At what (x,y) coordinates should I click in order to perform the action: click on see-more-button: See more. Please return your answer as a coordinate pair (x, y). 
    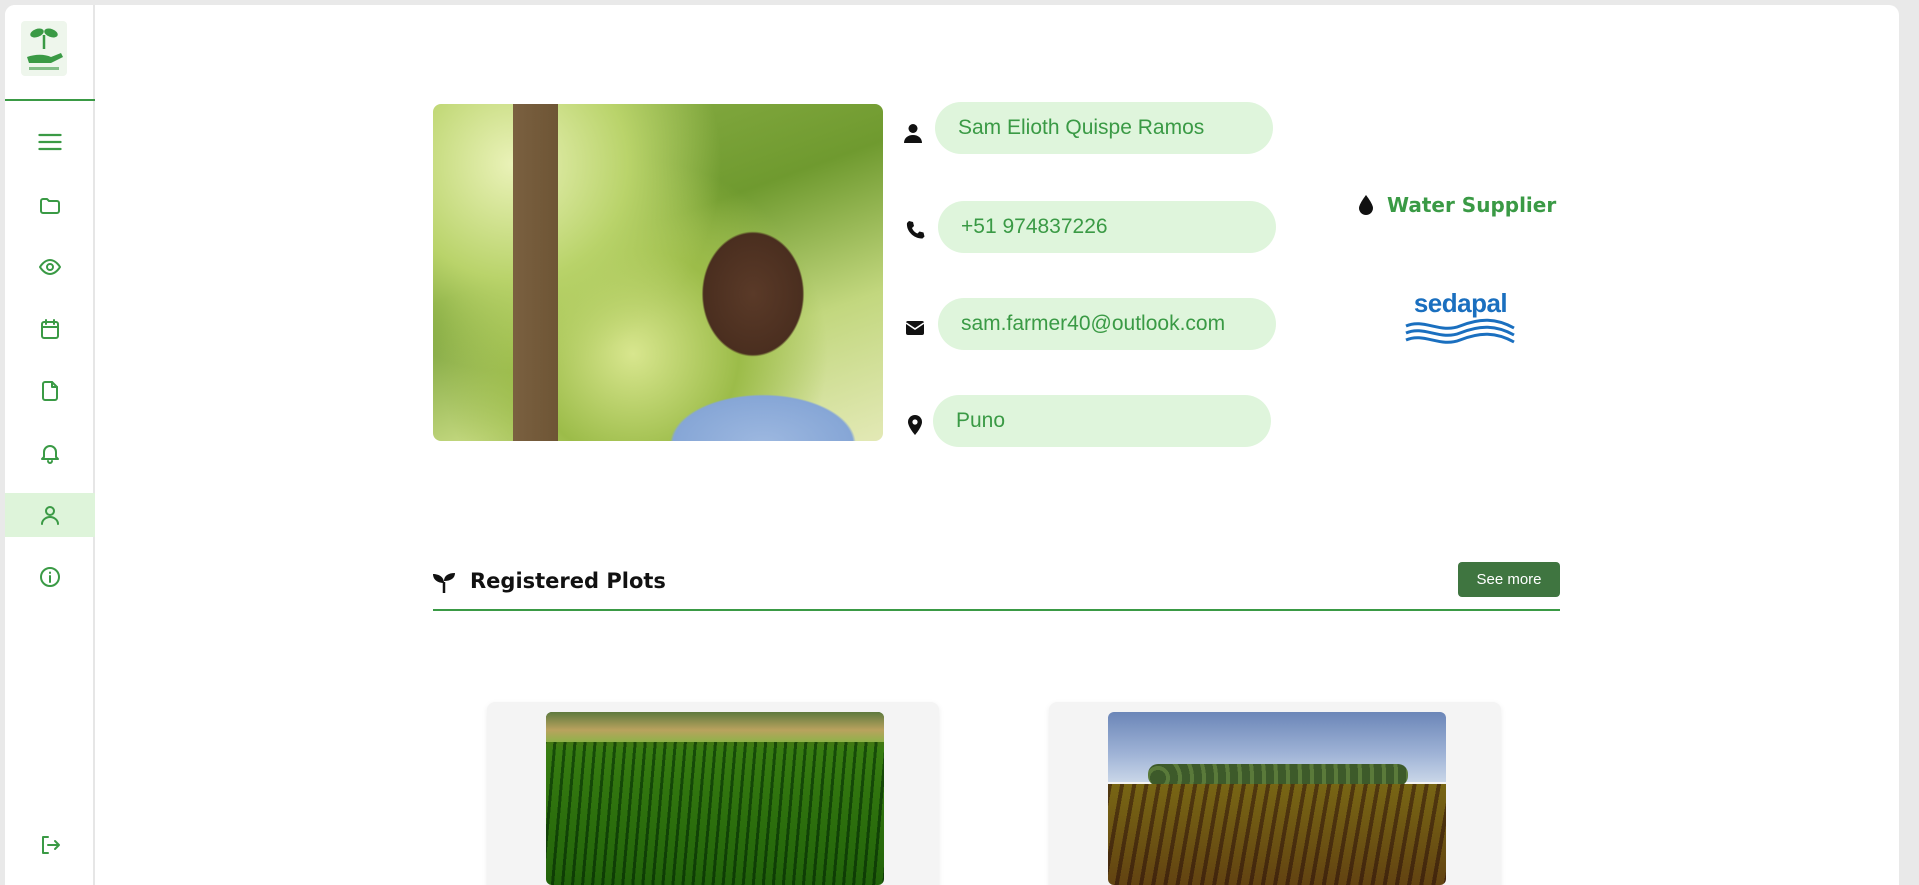
    Looking at the image, I should click on (1509, 579).